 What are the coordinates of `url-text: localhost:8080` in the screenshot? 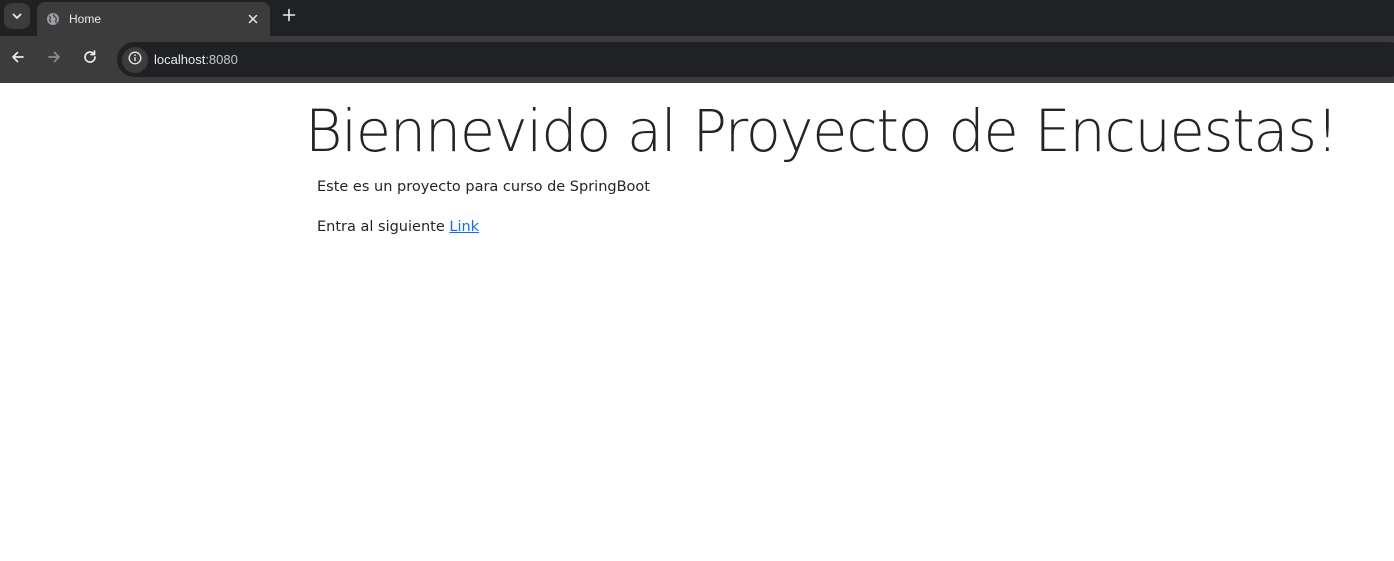 It's located at (196, 59).